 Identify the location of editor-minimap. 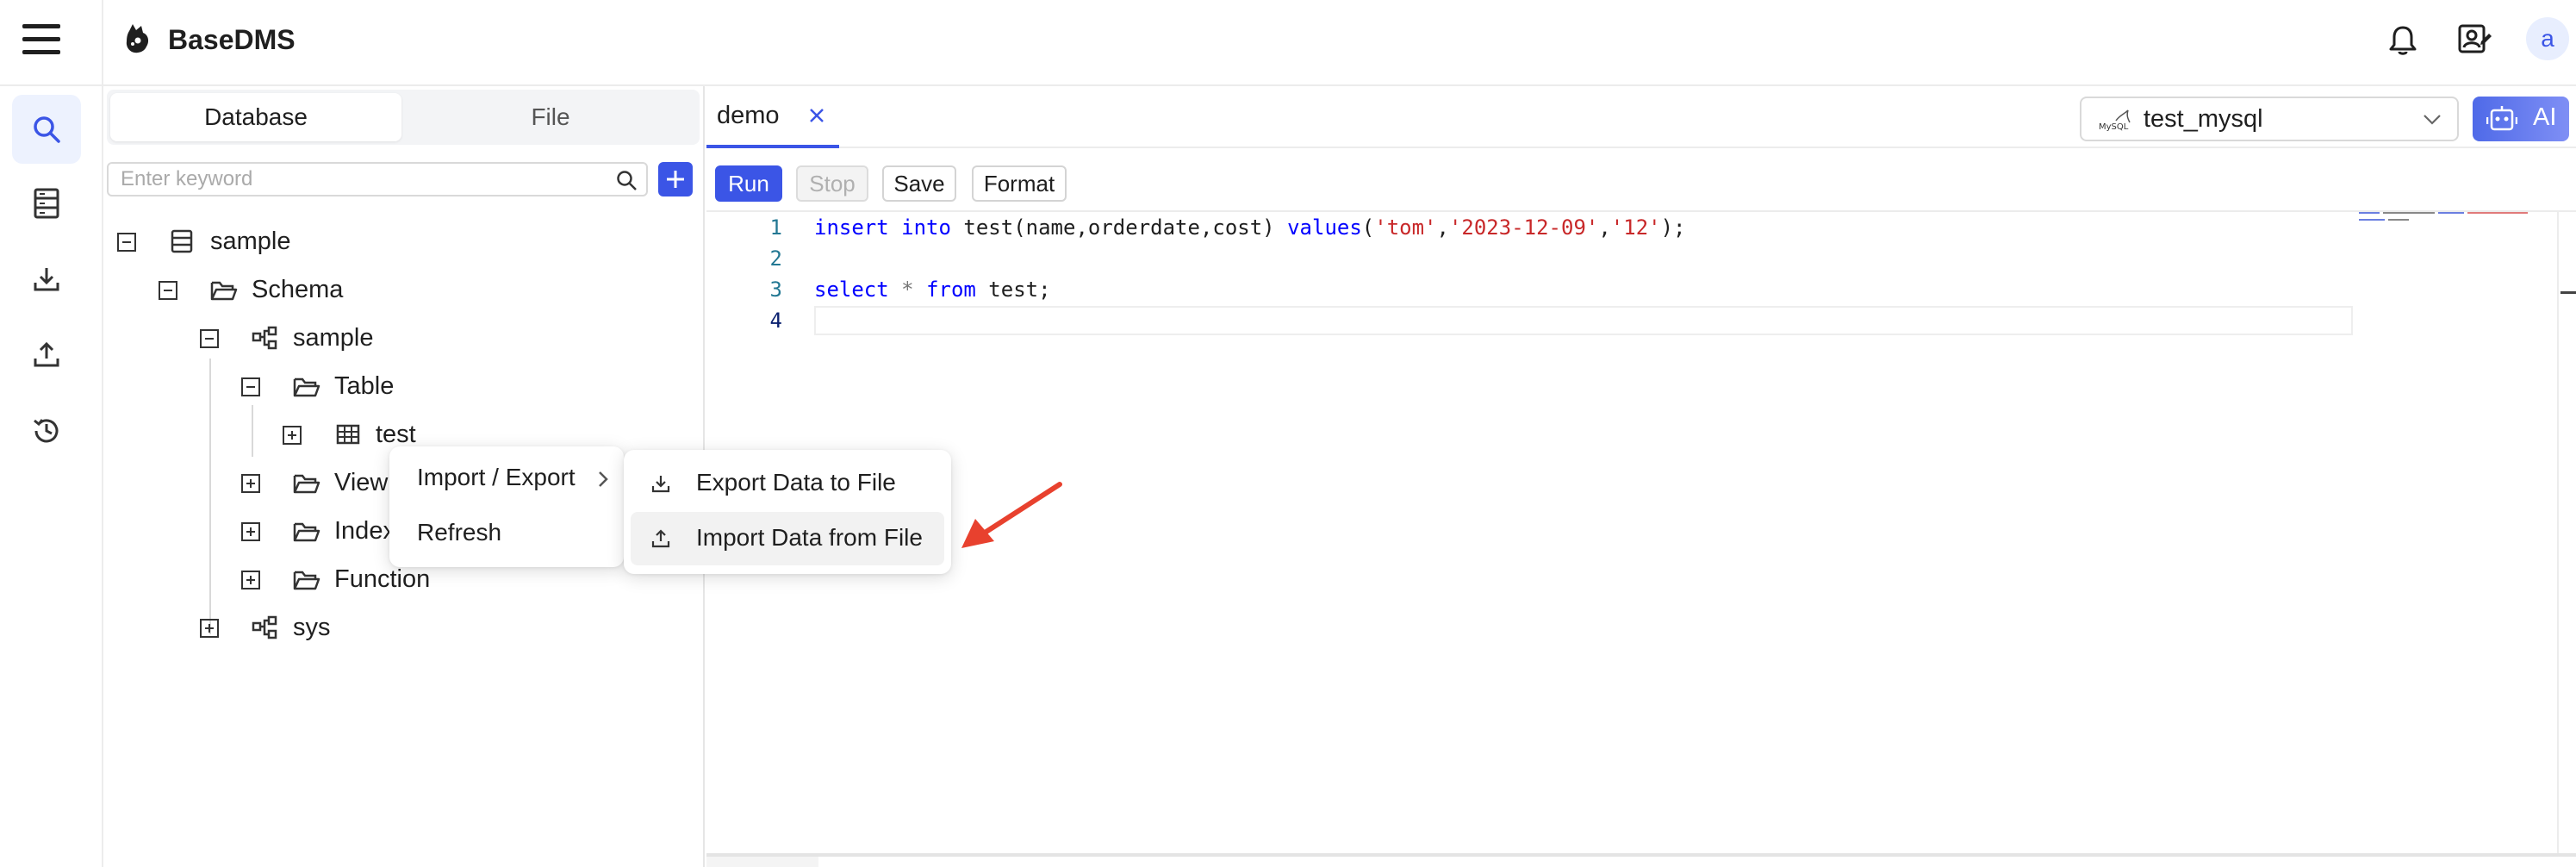
(2461, 223).